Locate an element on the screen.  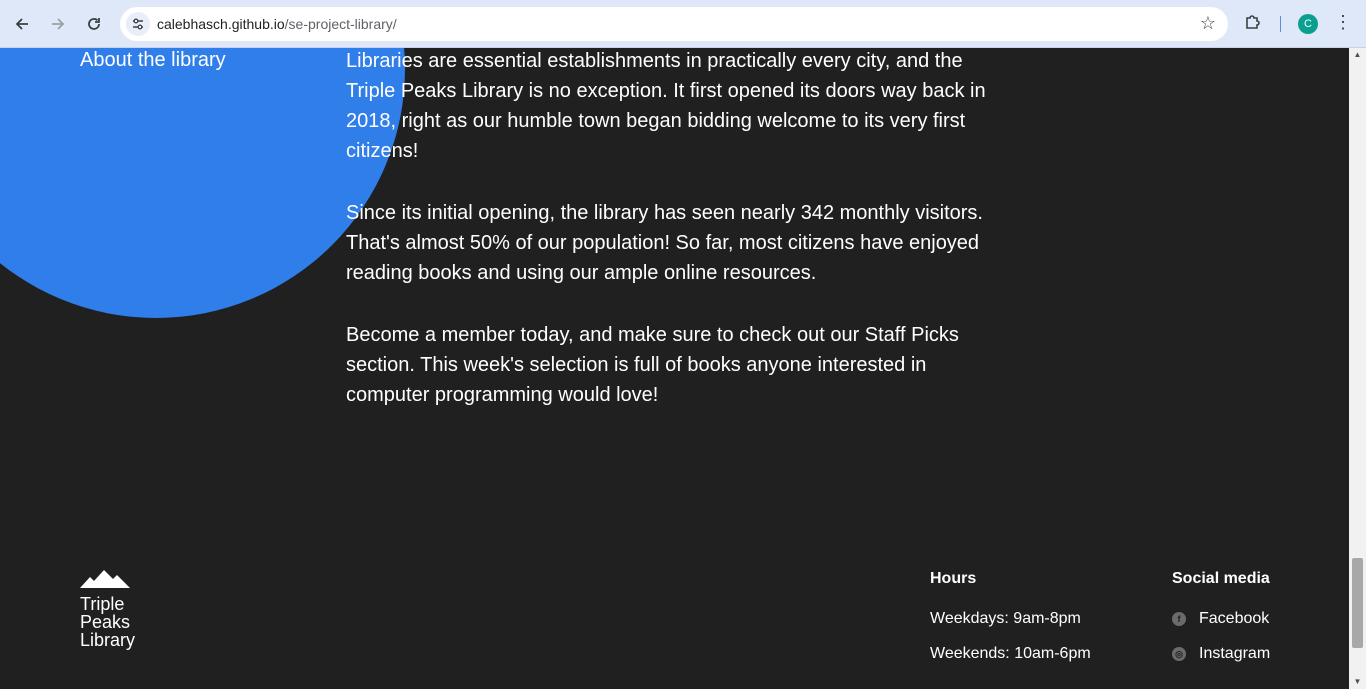
social-title: Social media is located at coordinates (1221, 578).